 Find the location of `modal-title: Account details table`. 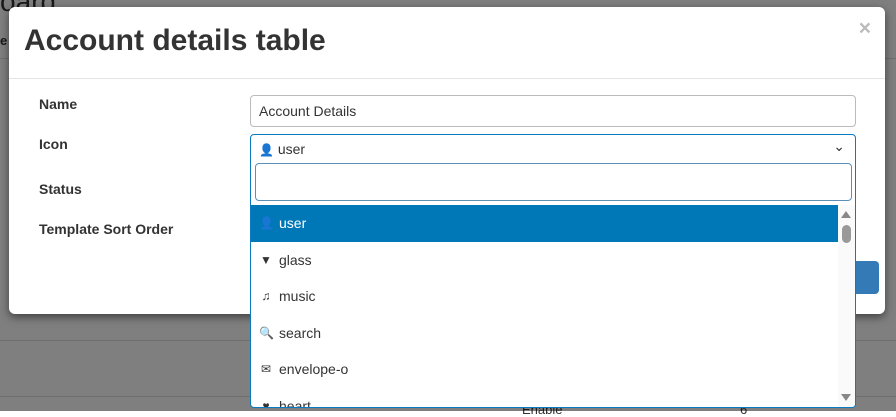

modal-title: Account details table is located at coordinates (175, 40).